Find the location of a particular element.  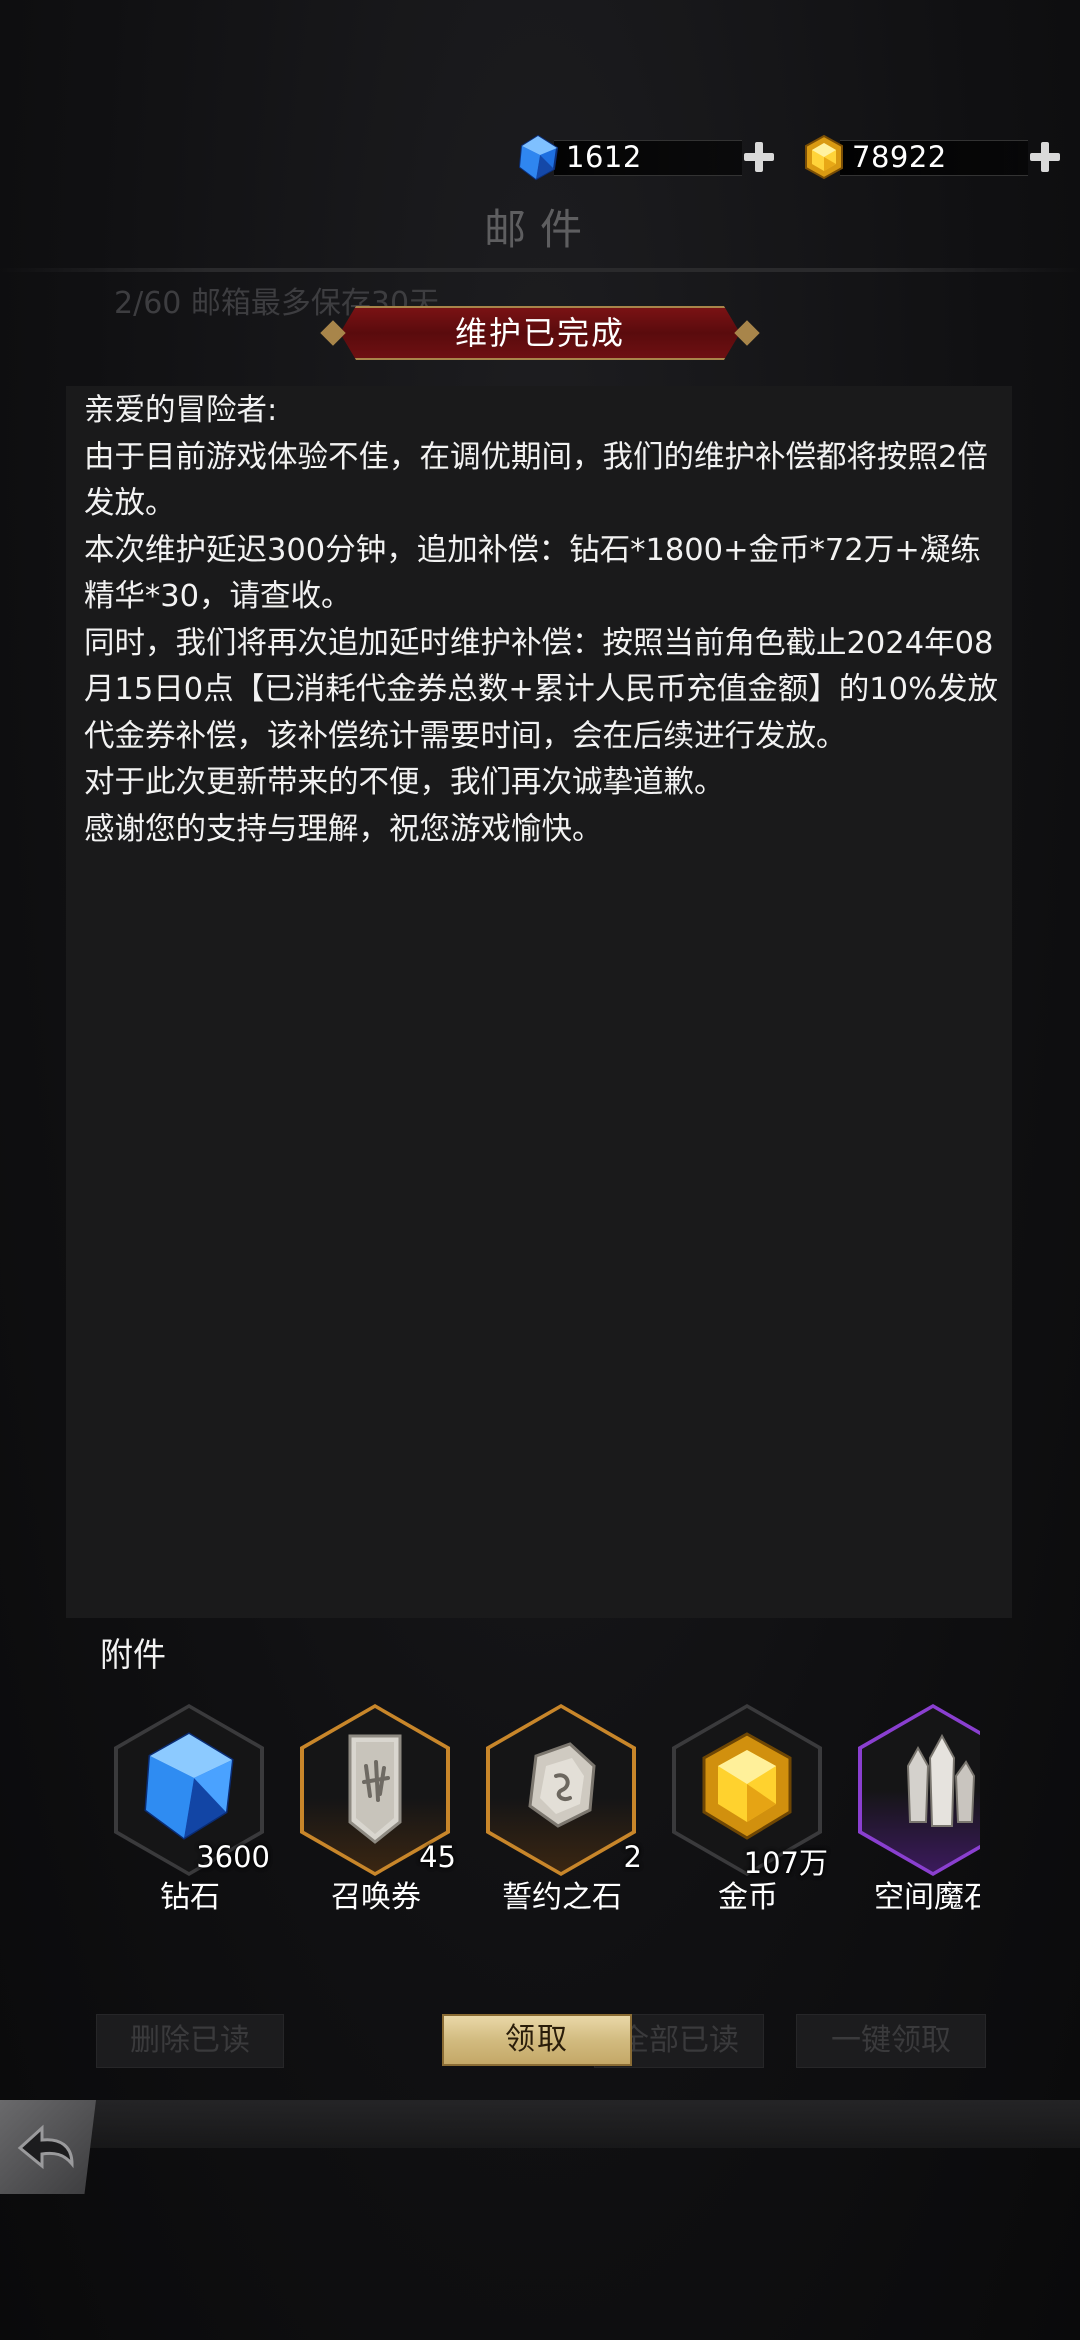

add-gold-button is located at coordinates (1045, 157).